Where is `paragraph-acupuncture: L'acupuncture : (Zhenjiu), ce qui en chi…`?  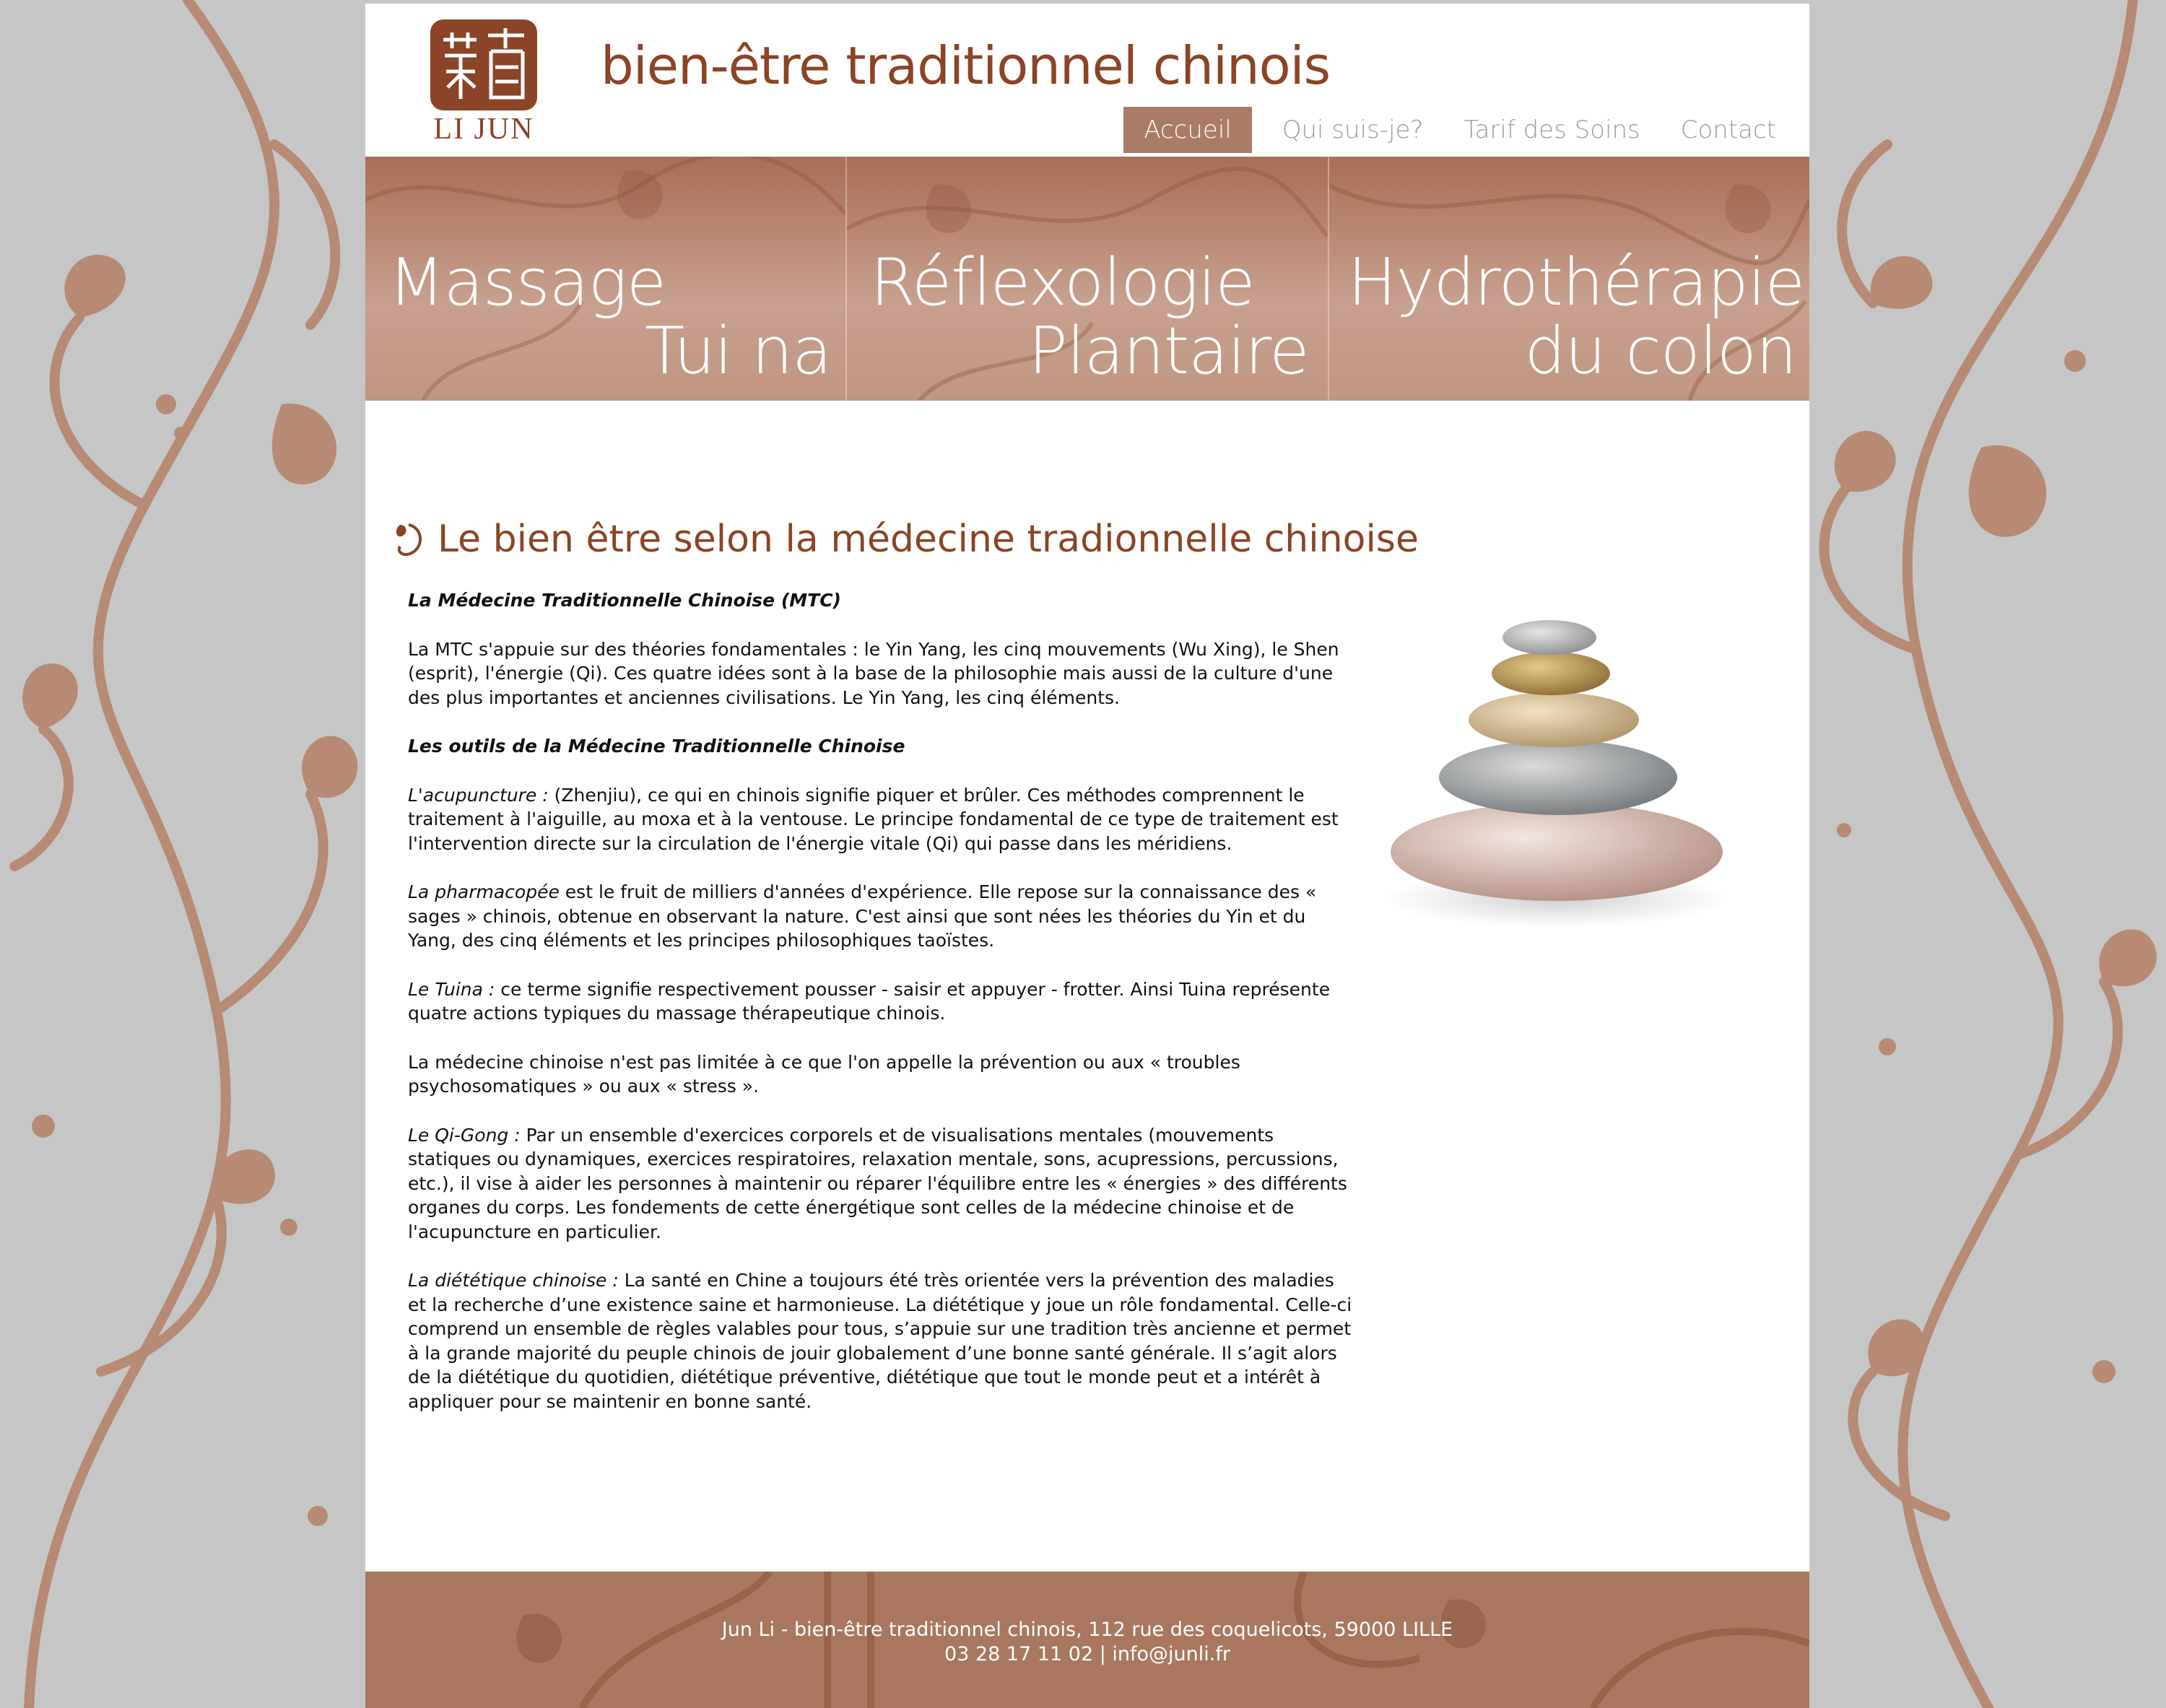
paragraph-acupuncture: L'acupuncture : (Zhenjiu), ce qui en chi… is located at coordinates (881, 819).